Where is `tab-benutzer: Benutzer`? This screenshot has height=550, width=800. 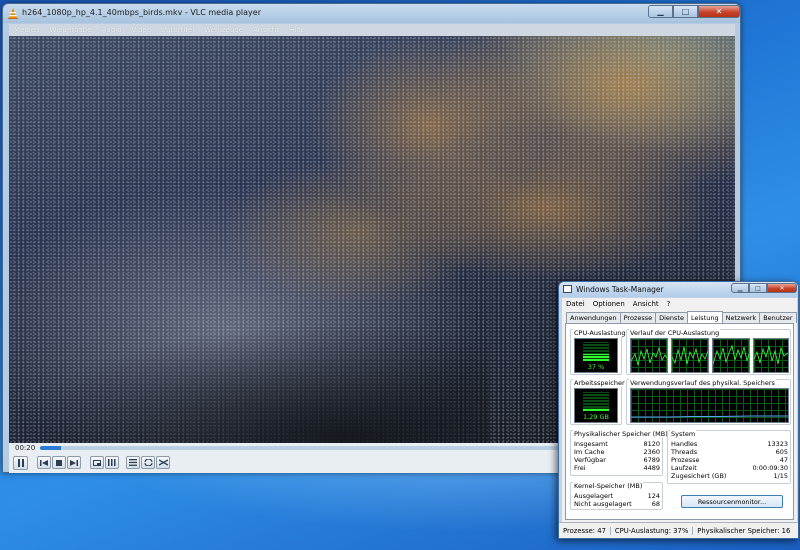 tab-benutzer: Benutzer is located at coordinates (778, 317).